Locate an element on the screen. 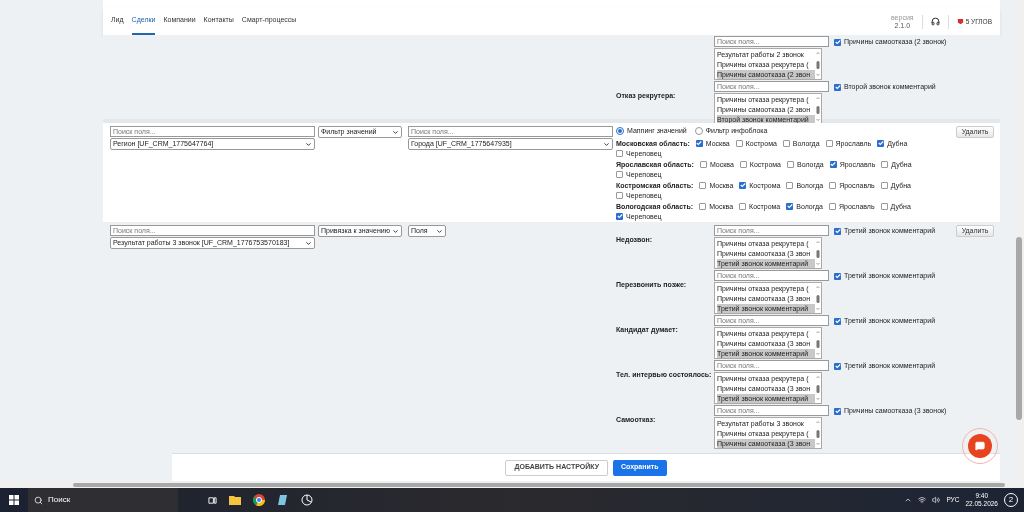 This screenshot has width=1024, height=512. notepad-icon is located at coordinates (283, 500).